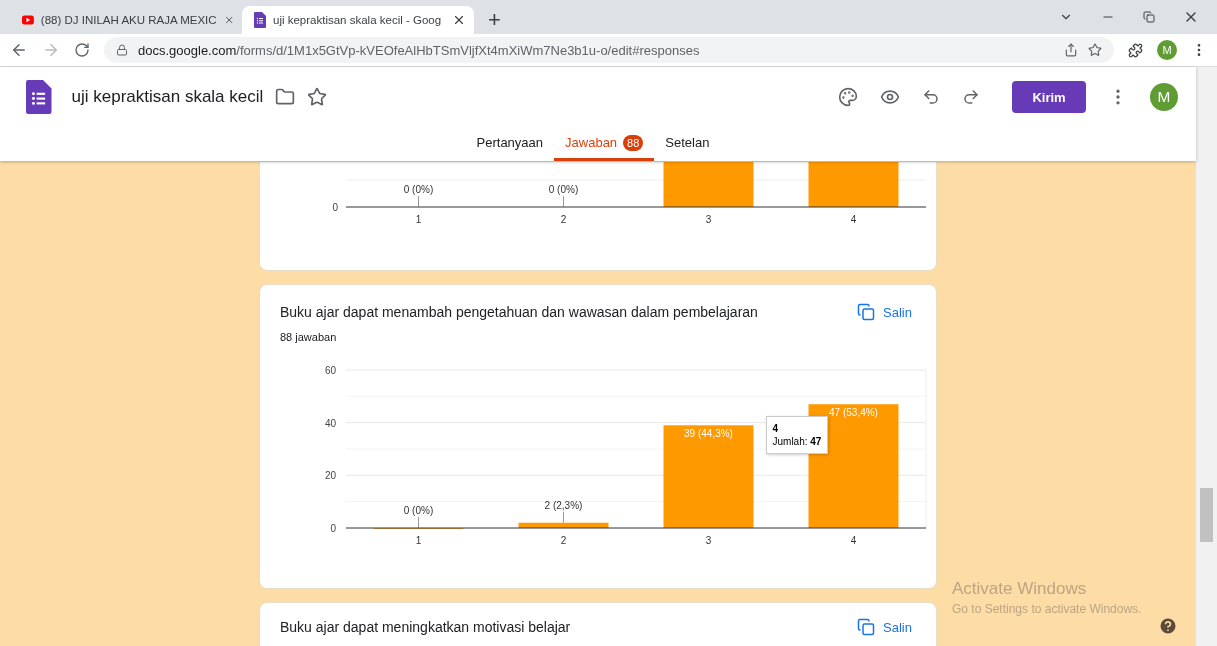 Image resolution: width=1217 pixels, height=646 pixels. I want to click on bar-value-label: 47 (53,4%), so click(853, 413).